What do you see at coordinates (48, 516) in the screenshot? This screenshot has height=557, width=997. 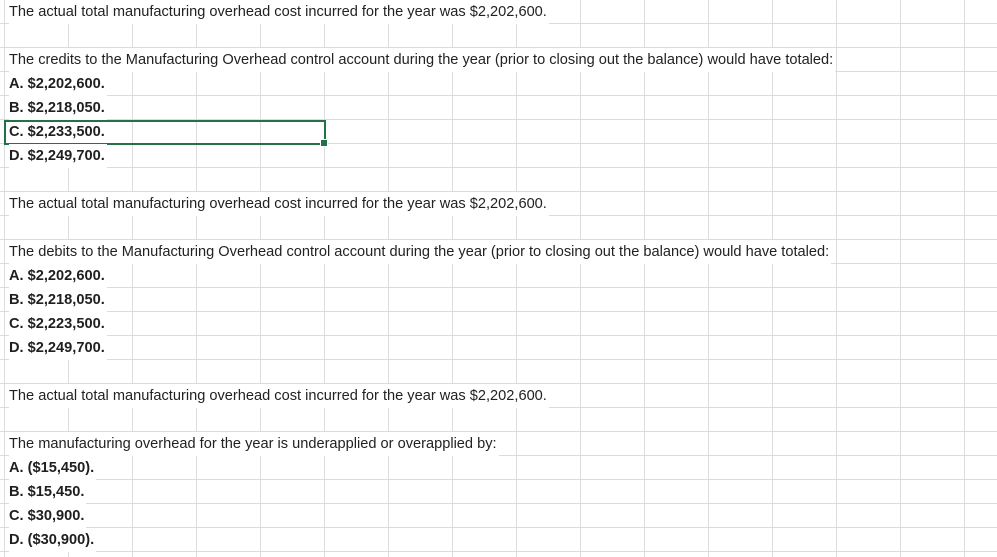 I see `answer-option-text: C. $30,900.` at bounding box center [48, 516].